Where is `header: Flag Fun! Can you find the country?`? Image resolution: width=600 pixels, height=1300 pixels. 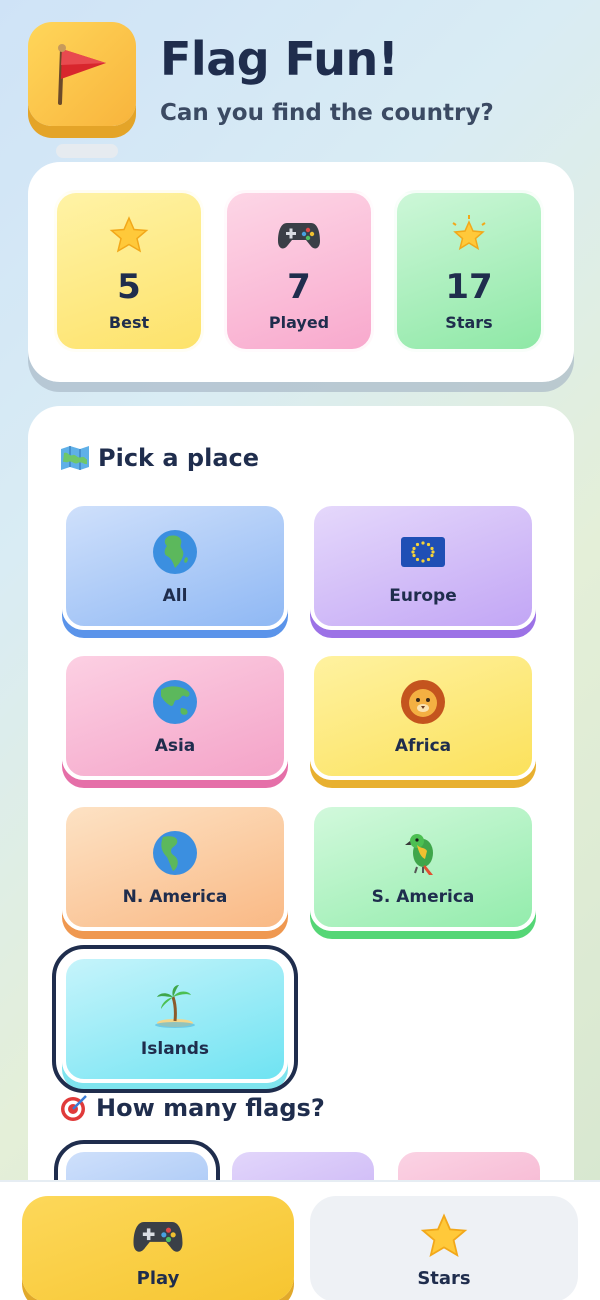 header: Flag Fun! Can you find the country? is located at coordinates (303, 90).